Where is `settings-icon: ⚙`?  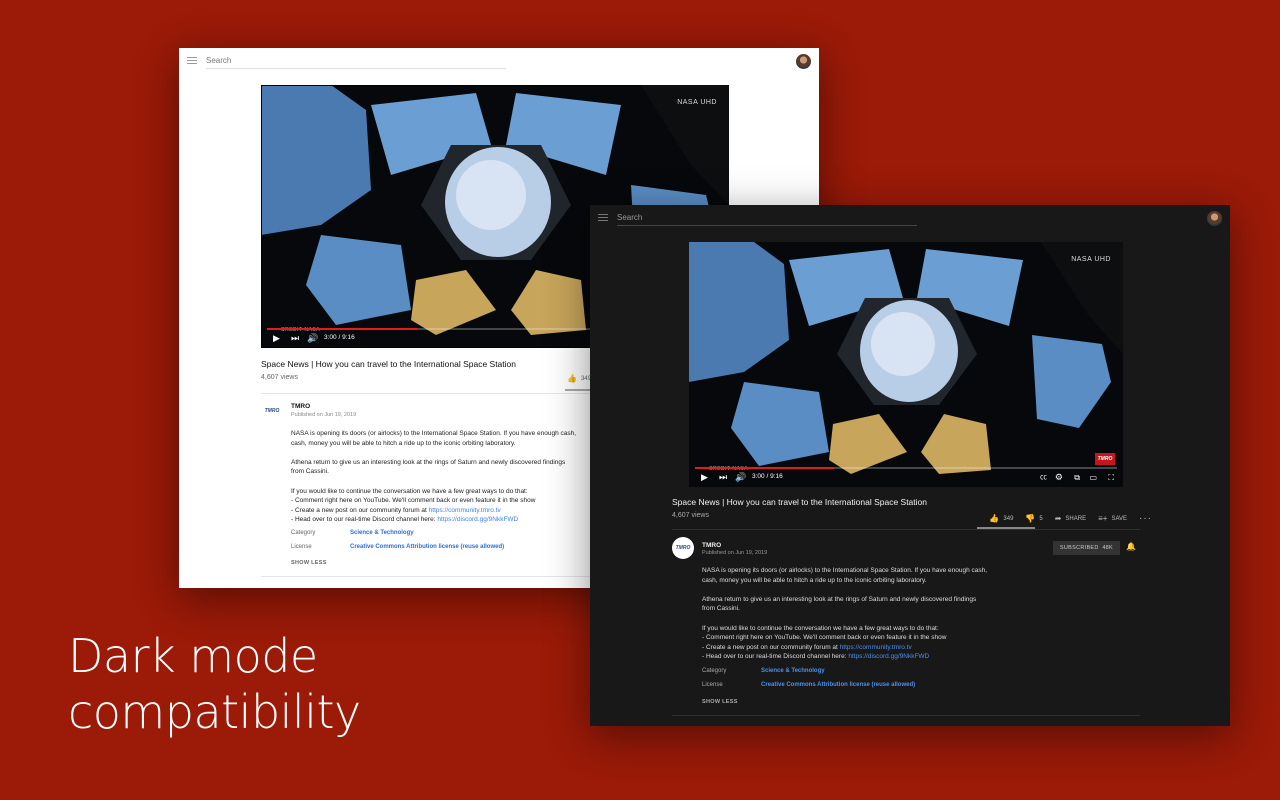
settings-icon: ⚙ is located at coordinates (1059, 477).